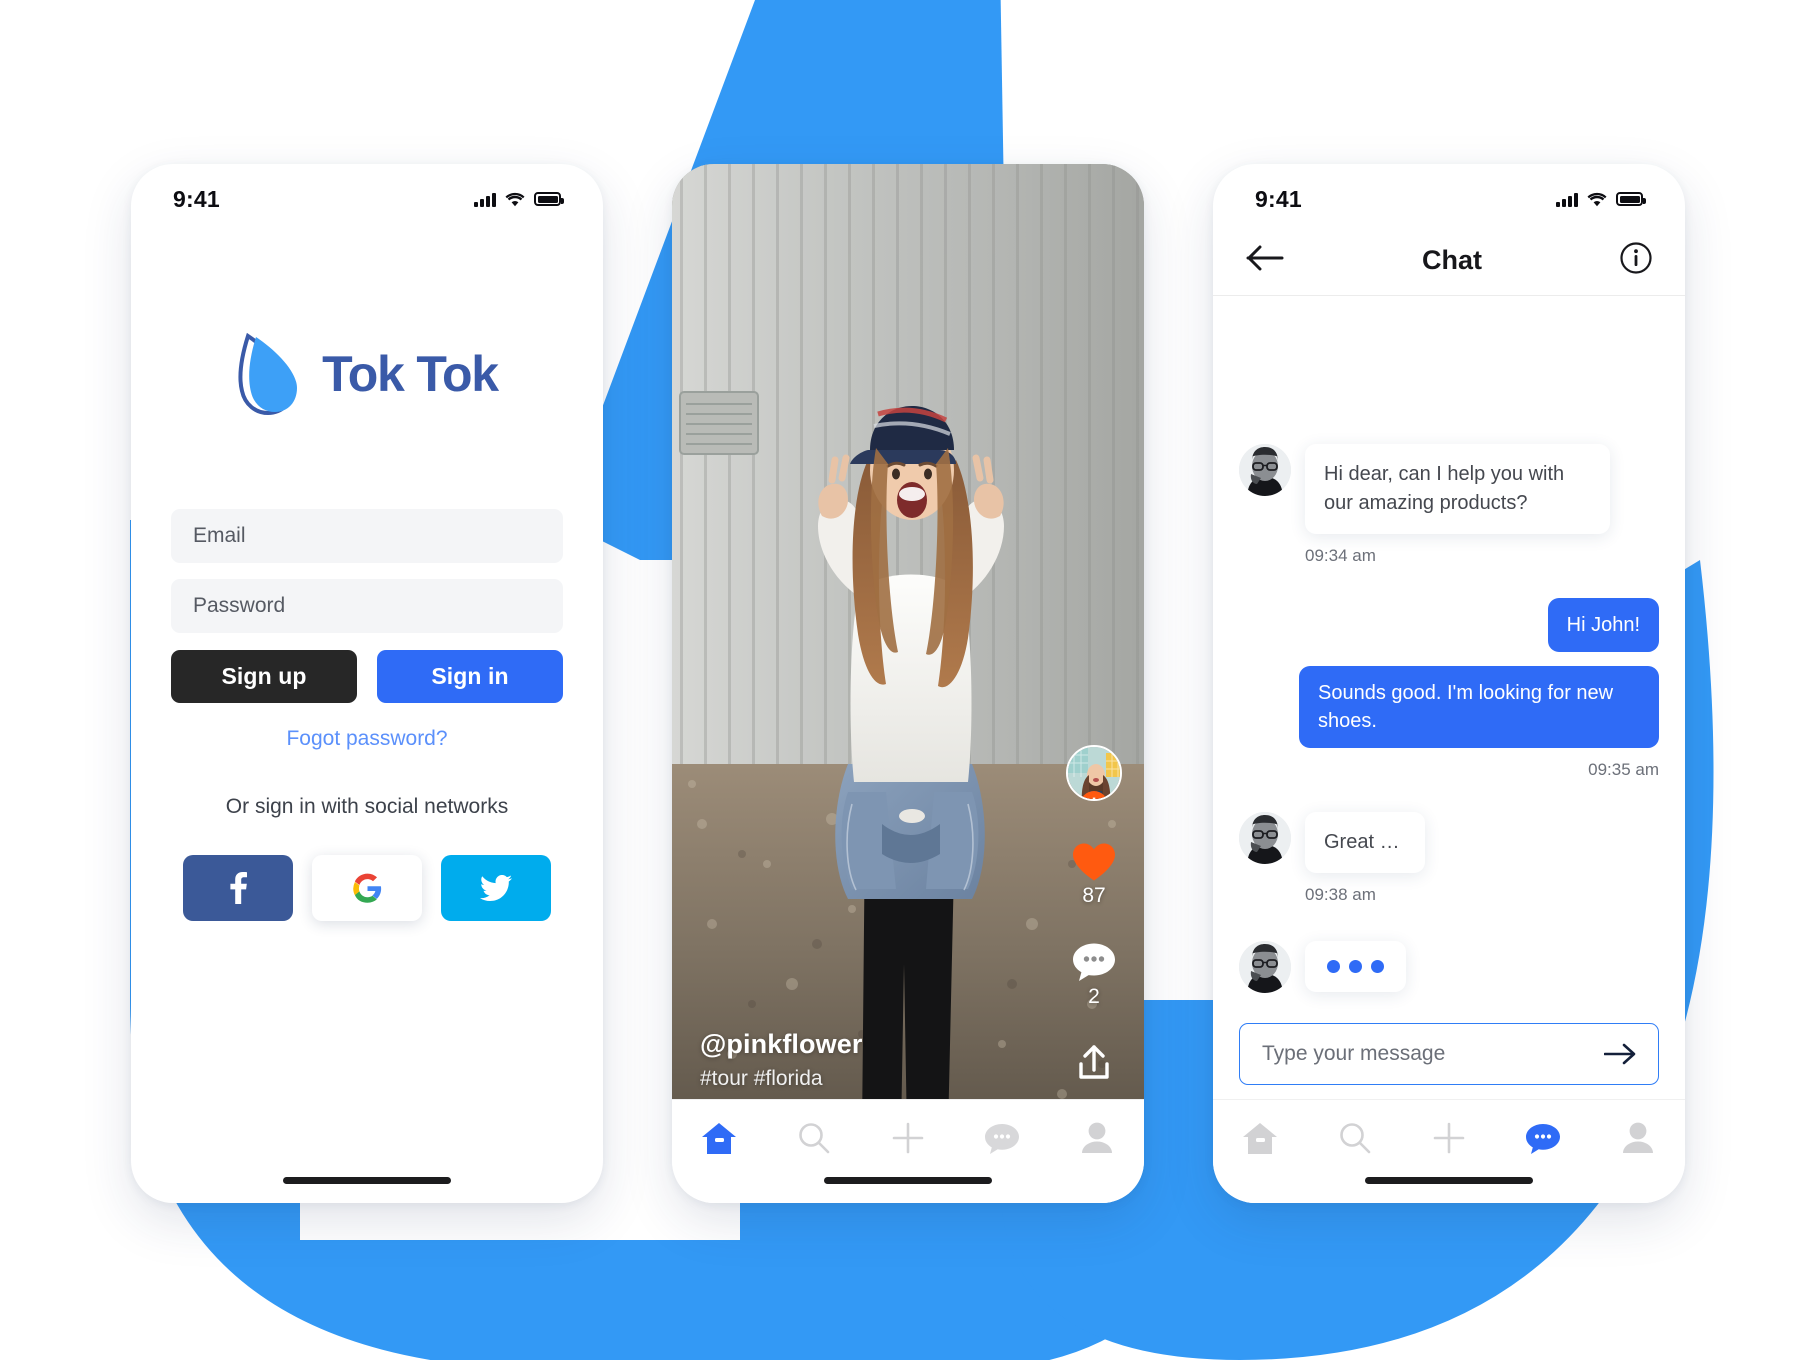  What do you see at coordinates (1094, 914) in the screenshot?
I see `feed-action-rail: + 87 2` at bounding box center [1094, 914].